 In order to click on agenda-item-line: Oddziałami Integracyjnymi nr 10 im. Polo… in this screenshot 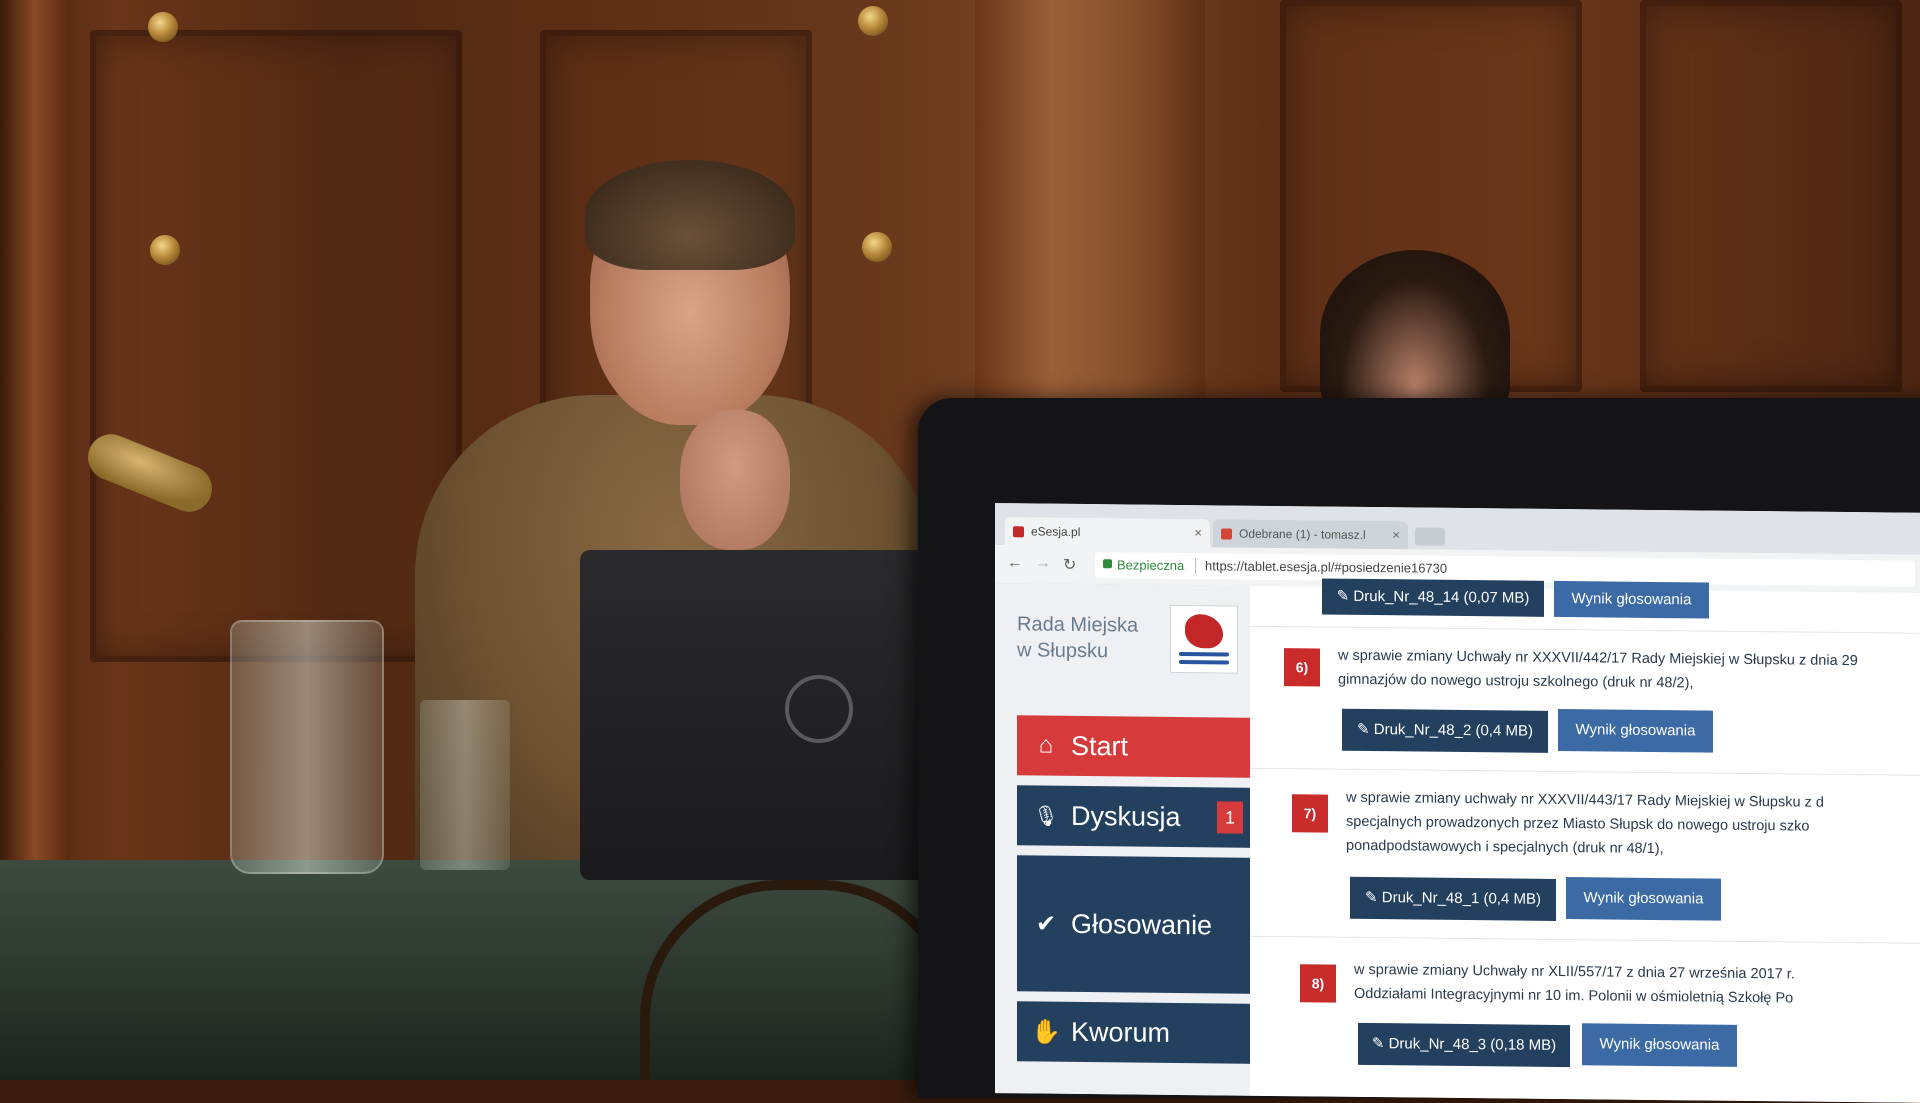, I will do `click(1574, 996)`.